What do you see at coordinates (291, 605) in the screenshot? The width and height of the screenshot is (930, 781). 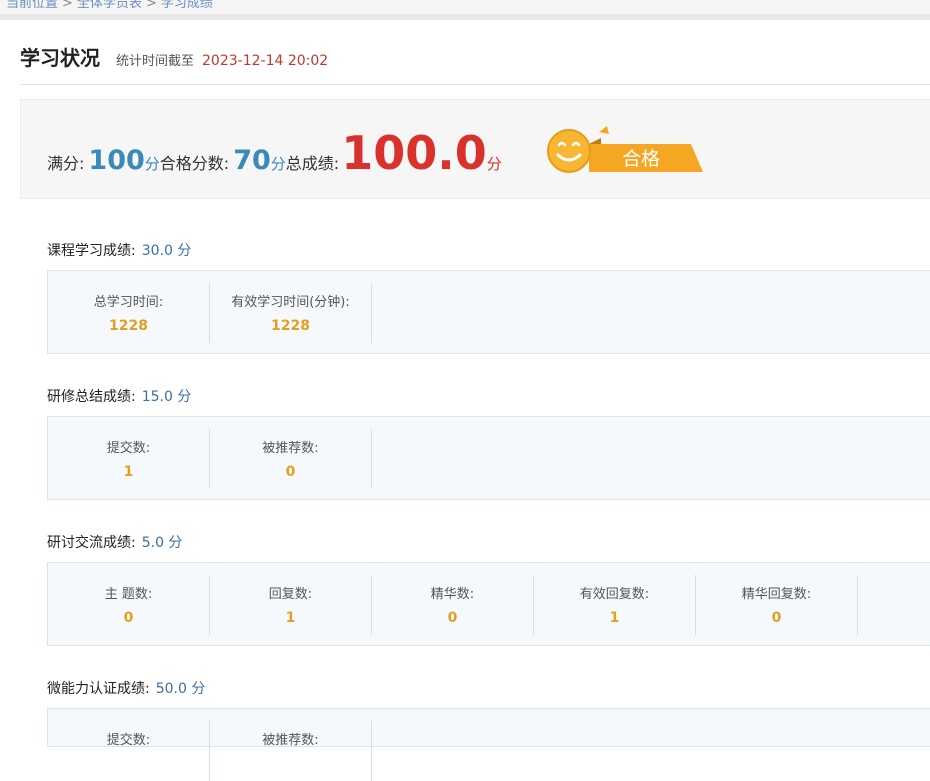 I see `stat-cell: 回复数: 1` at bounding box center [291, 605].